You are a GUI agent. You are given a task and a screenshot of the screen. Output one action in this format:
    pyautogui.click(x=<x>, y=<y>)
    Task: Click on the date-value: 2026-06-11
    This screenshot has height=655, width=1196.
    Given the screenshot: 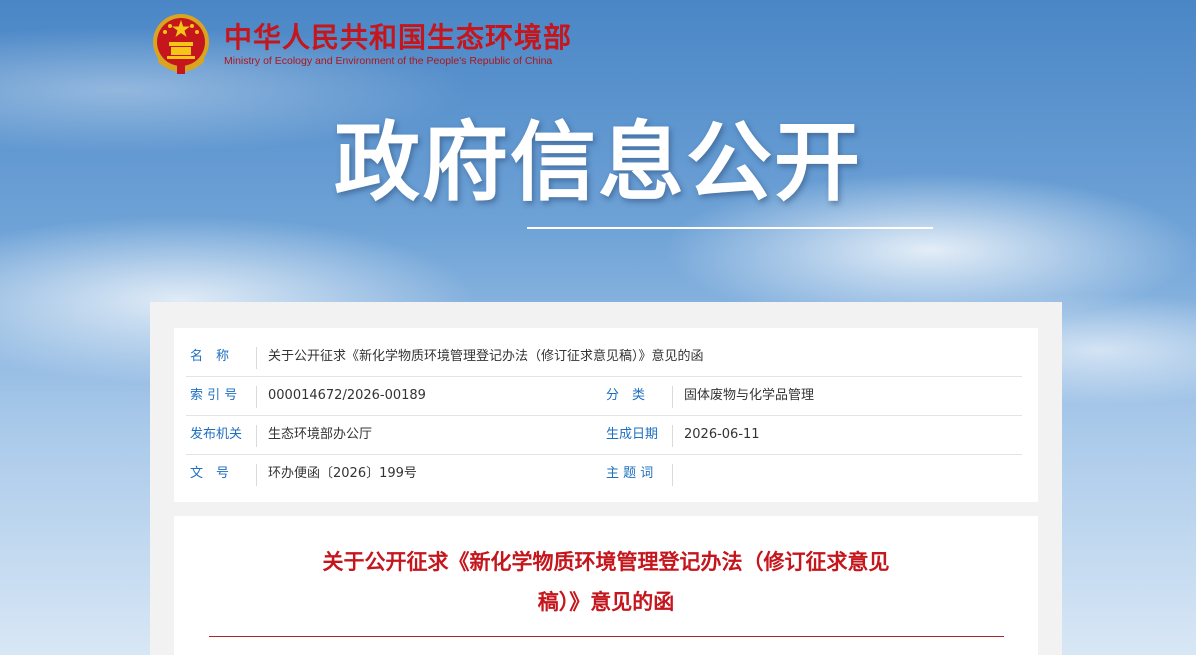 What is the action you would take?
    pyautogui.click(x=722, y=434)
    